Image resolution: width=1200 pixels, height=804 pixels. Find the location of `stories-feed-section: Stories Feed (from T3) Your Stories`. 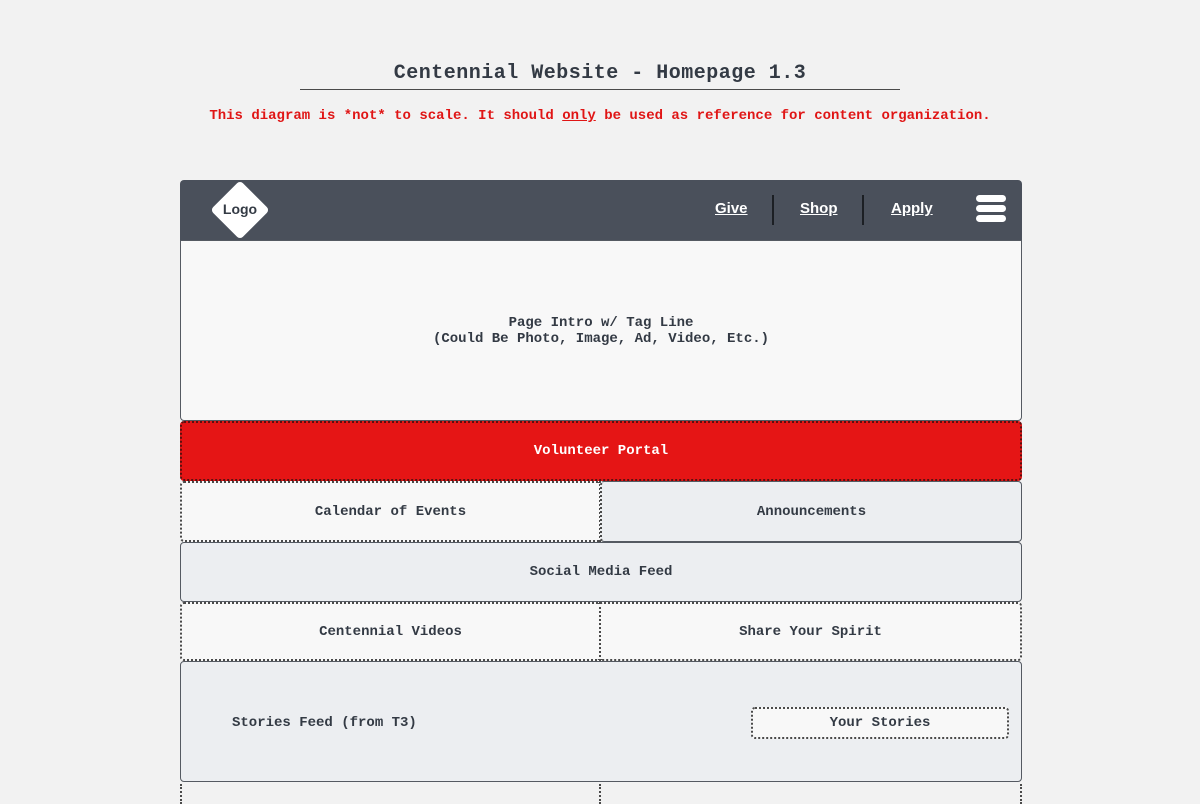

stories-feed-section: Stories Feed (from T3) Your Stories is located at coordinates (601, 721).